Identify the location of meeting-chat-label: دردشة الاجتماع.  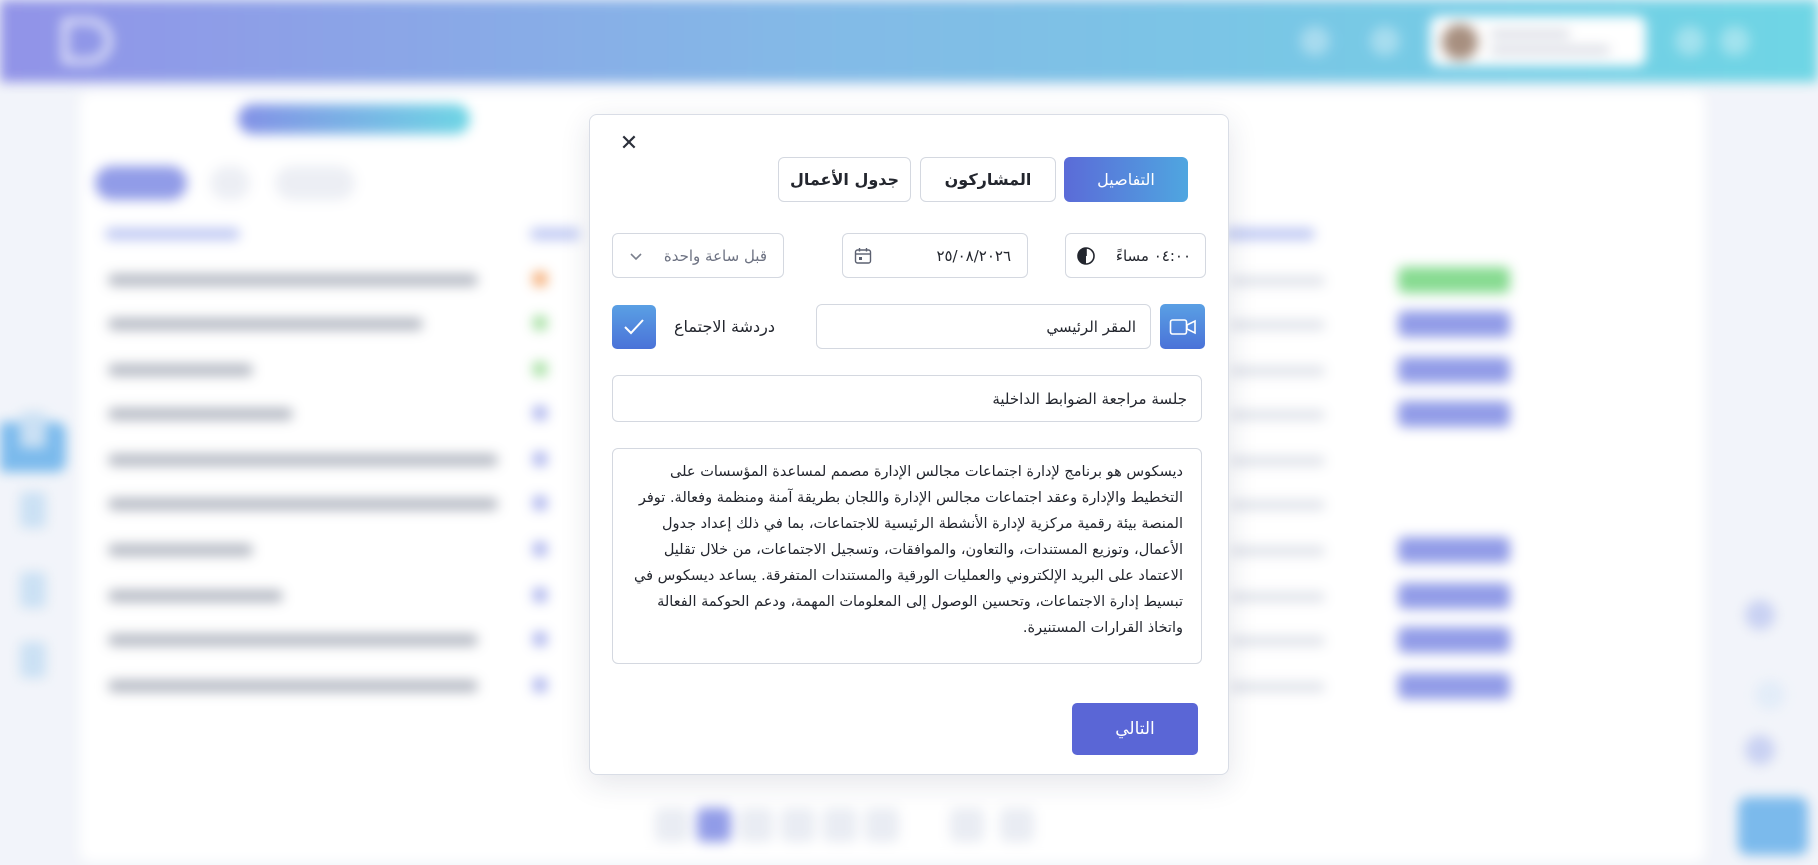
(725, 326).